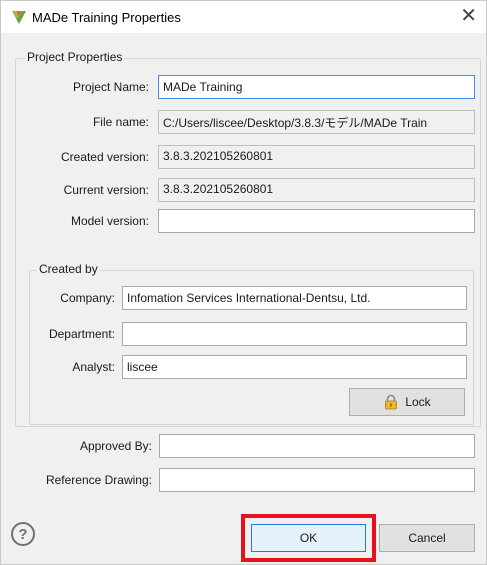  What do you see at coordinates (391, 402) in the screenshot?
I see `padlock-icon` at bounding box center [391, 402].